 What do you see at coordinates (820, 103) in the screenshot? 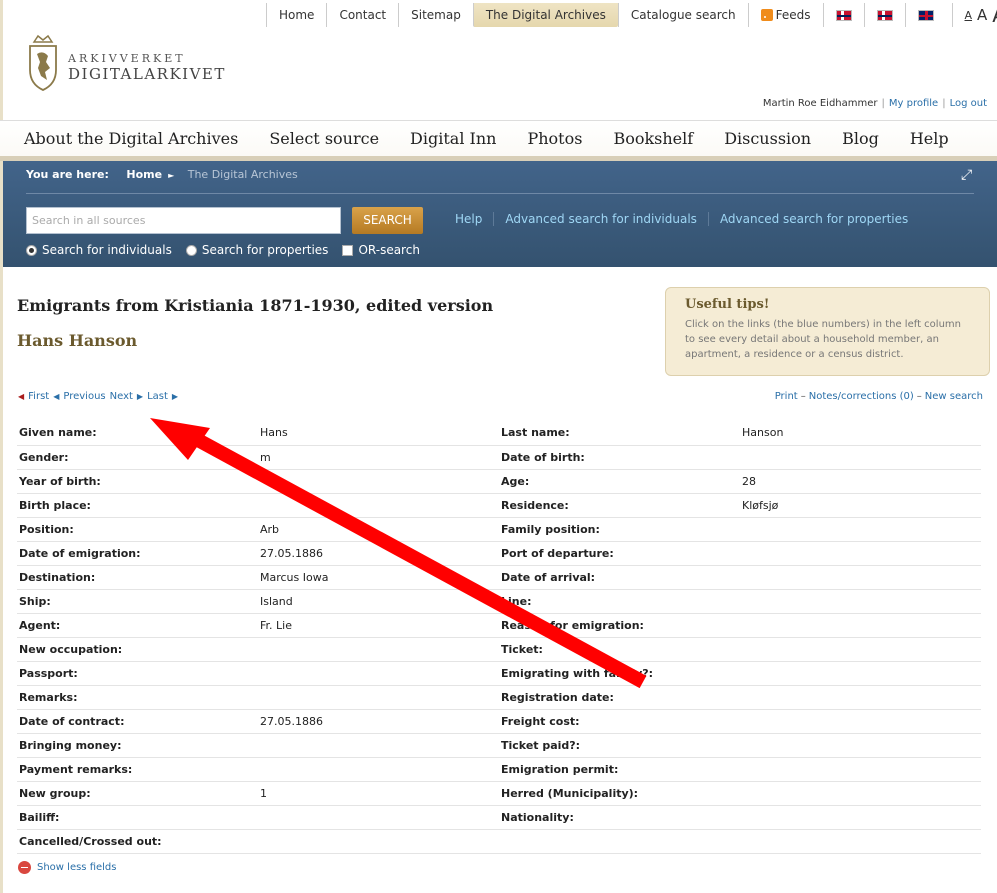
I see `user-name: Martin Roe Eidhammer` at bounding box center [820, 103].